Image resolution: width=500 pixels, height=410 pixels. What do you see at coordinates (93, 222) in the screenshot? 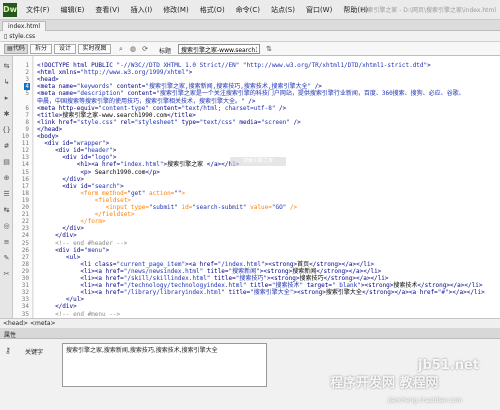
I see `code-token: </form>` at bounding box center [93, 222].